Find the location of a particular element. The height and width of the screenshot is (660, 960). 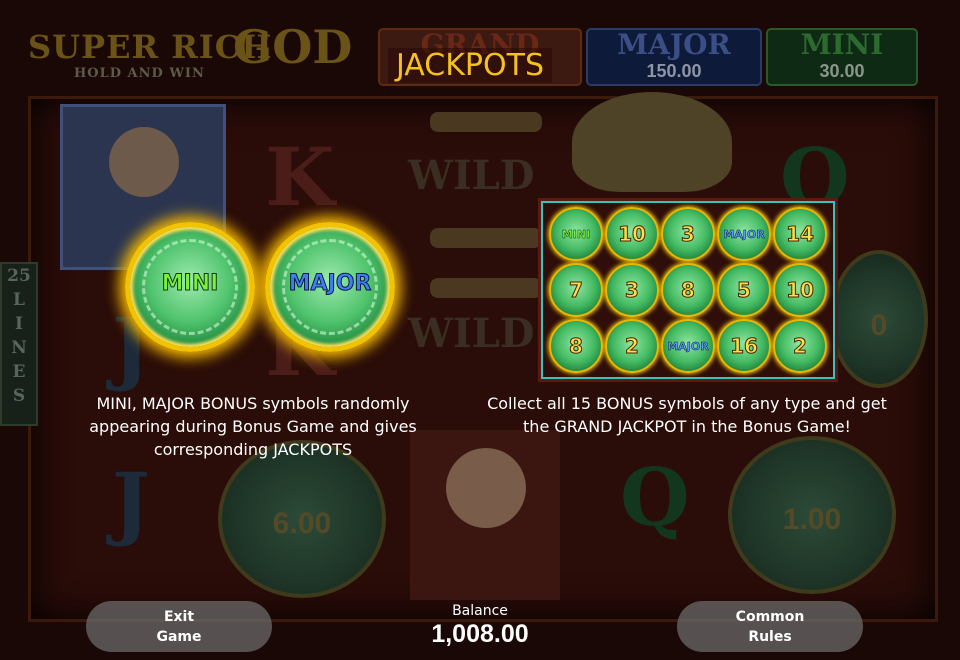

common-rules-label-line1: Common is located at coordinates (770, 616).